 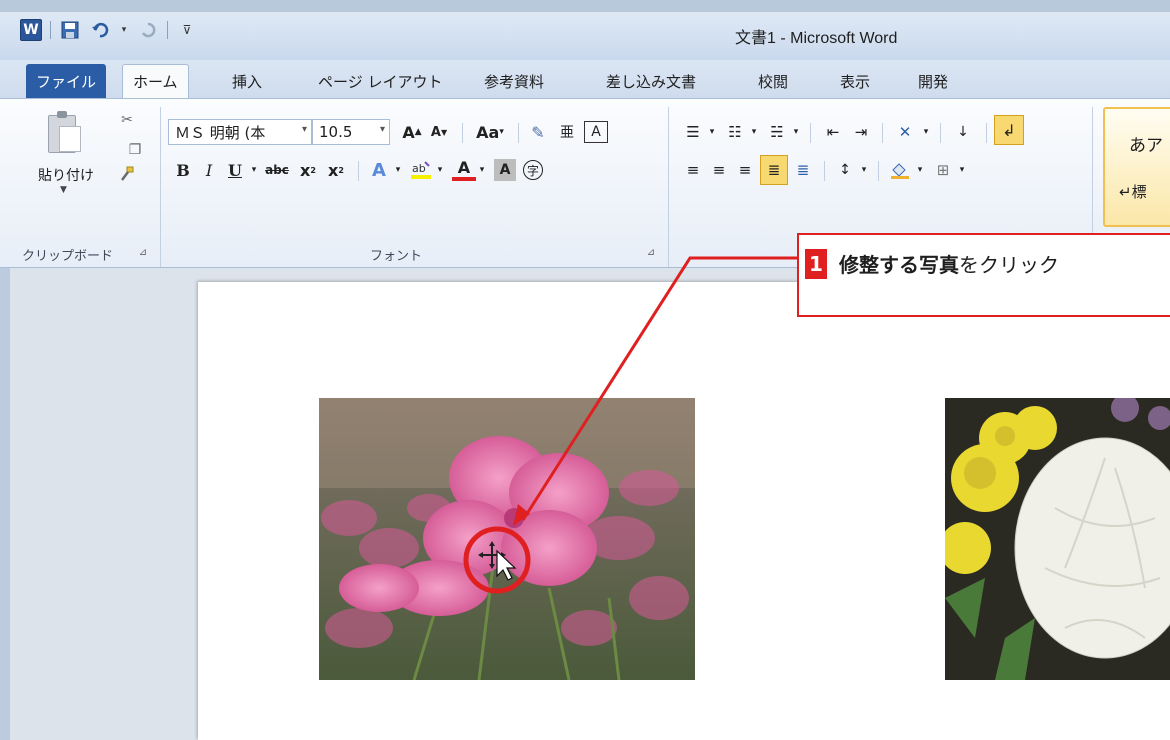 What do you see at coordinates (497, 561) in the screenshot?
I see `move-cursor-icon` at bounding box center [497, 561].